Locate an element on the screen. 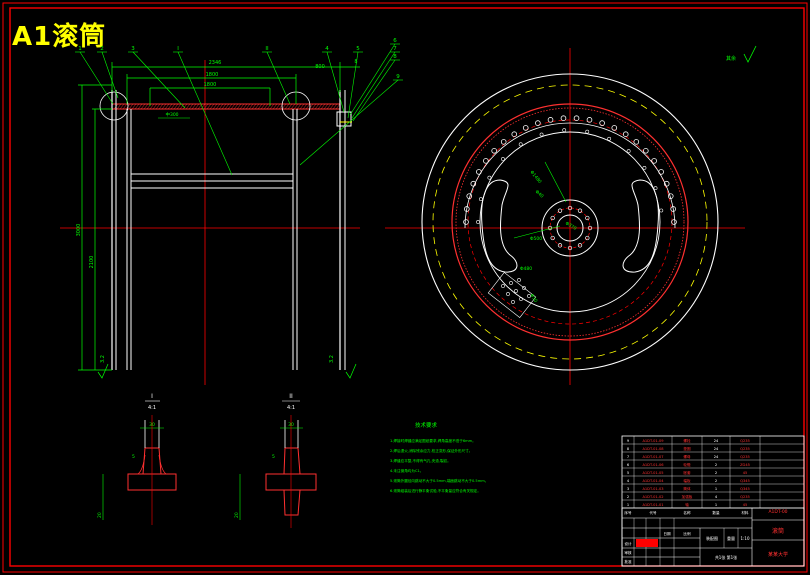 The height and width of the screenshot is (575, 810). parts-header-cell: 代号 is located at coordinates (653, 512).